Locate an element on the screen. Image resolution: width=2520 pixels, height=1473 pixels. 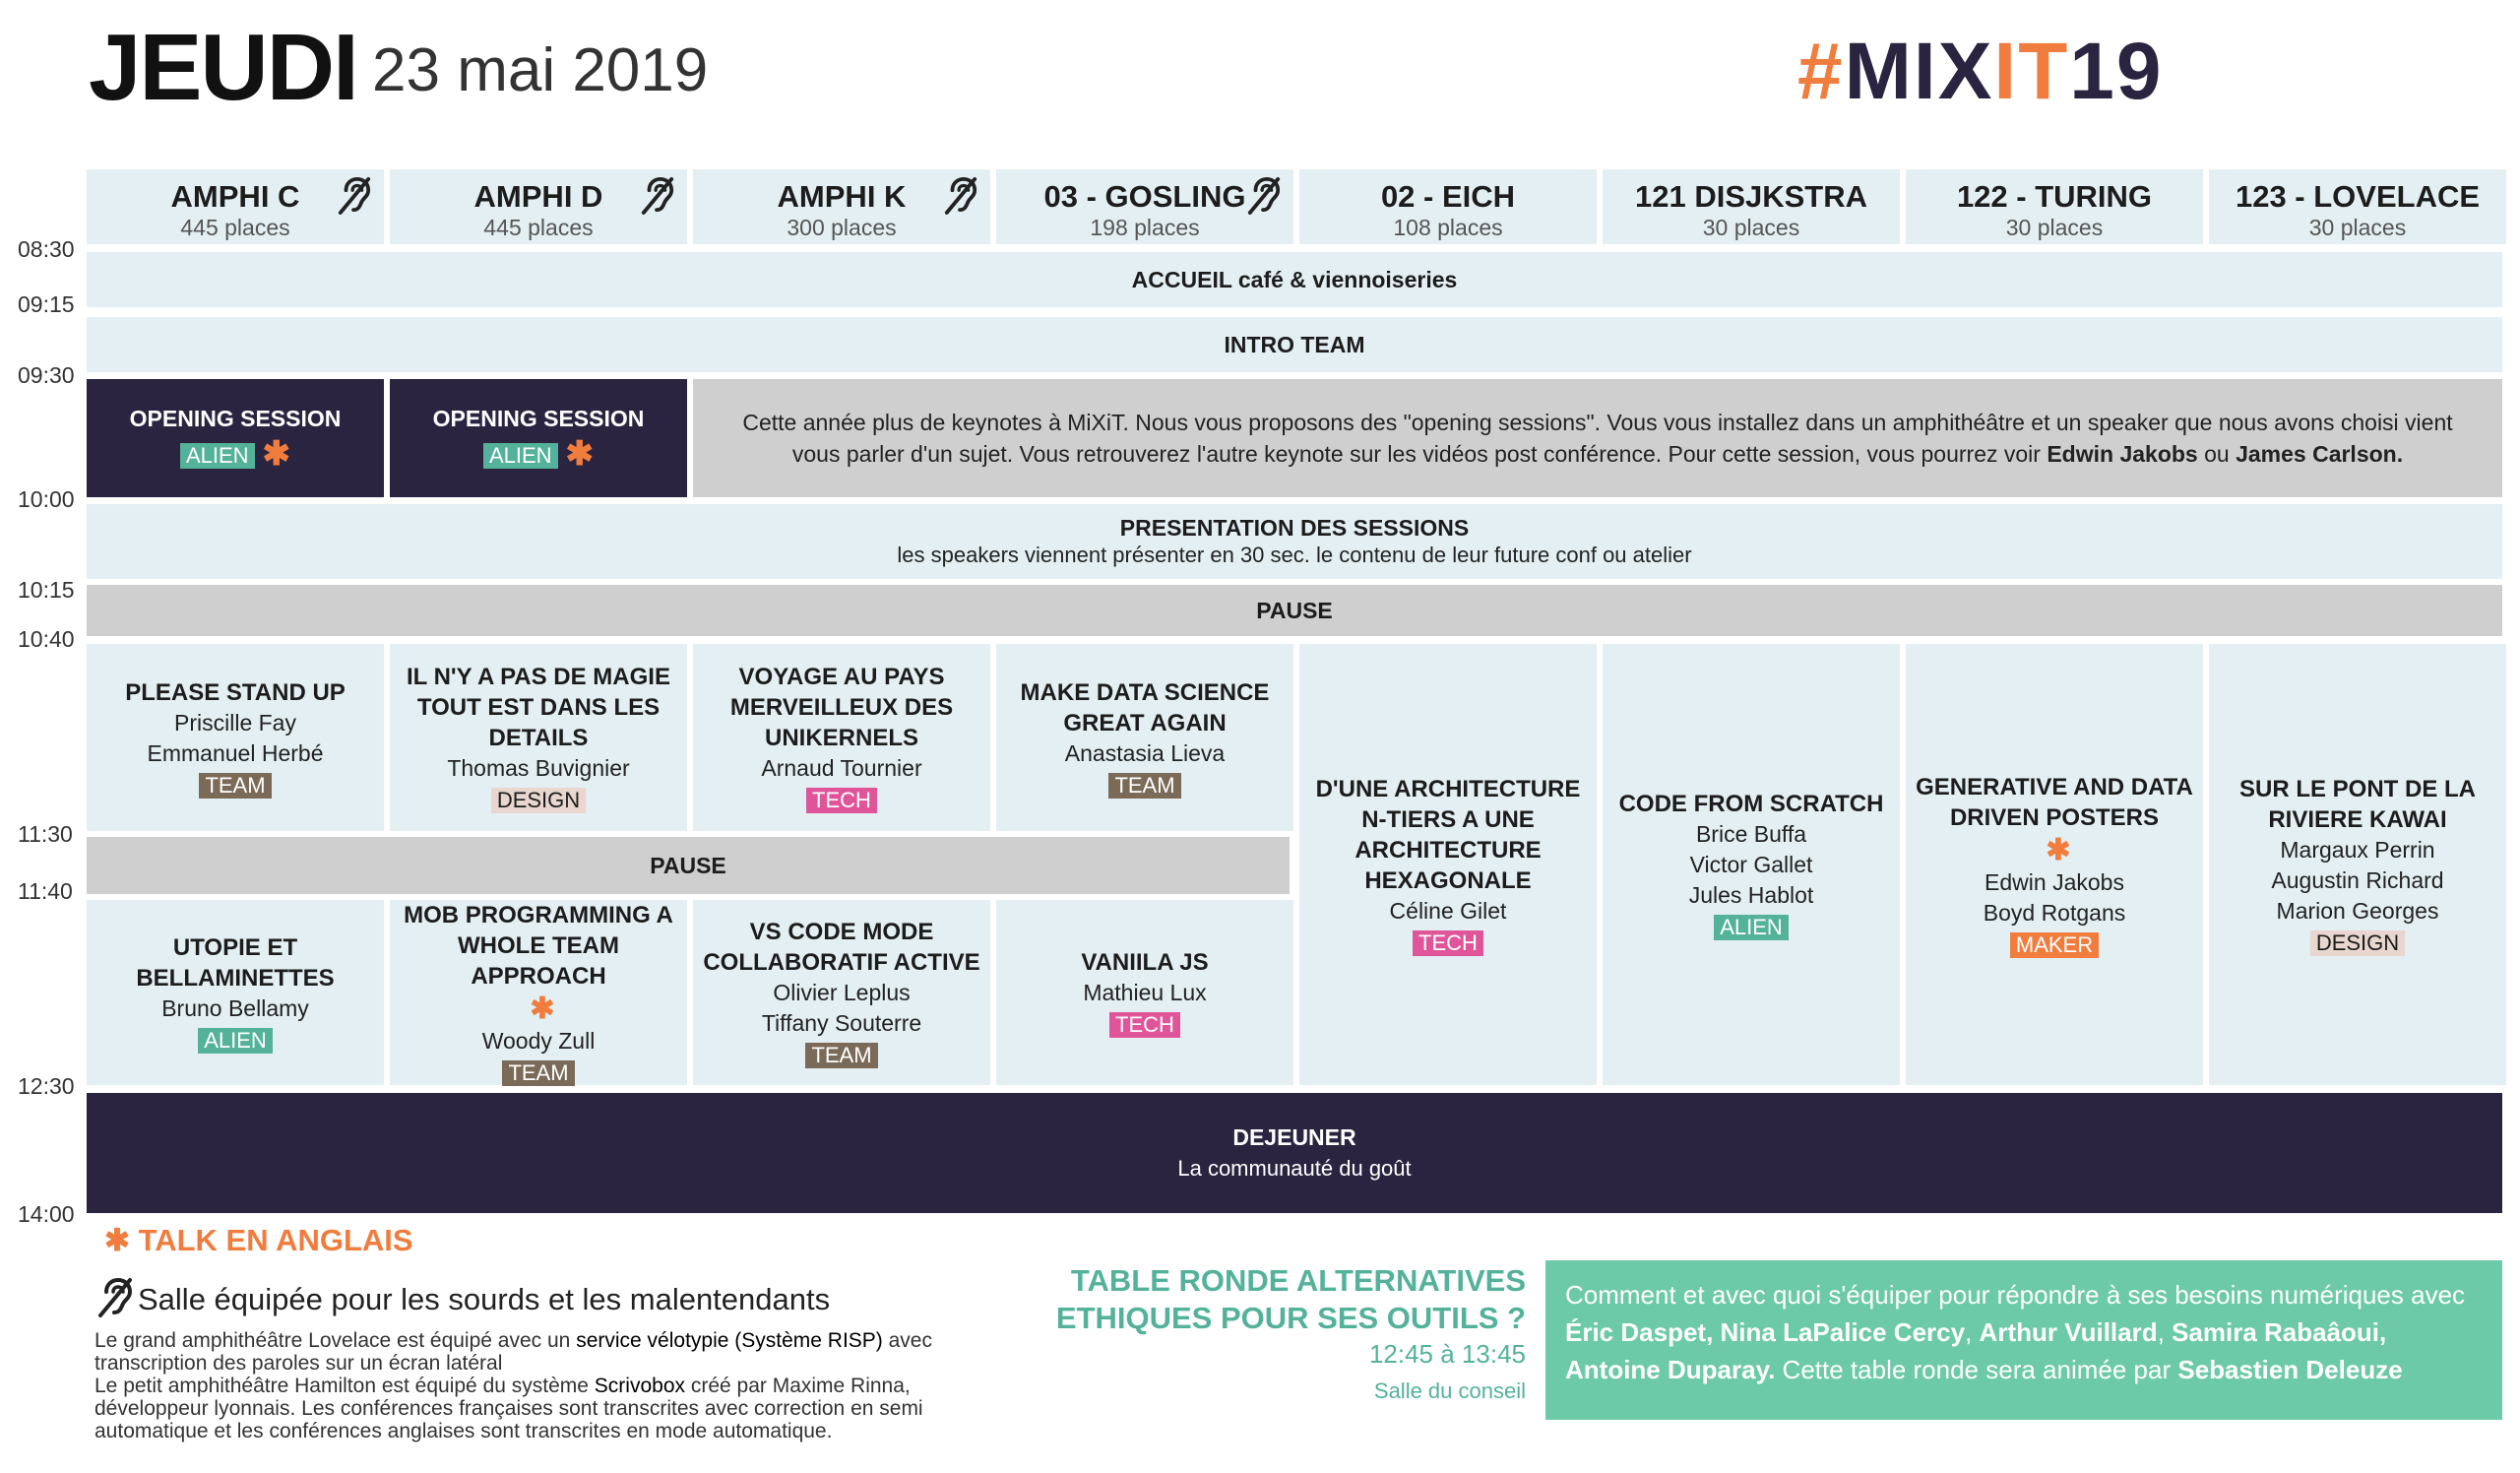
speaker-name: Brice Buffa is located at coordinates (1751, 834).